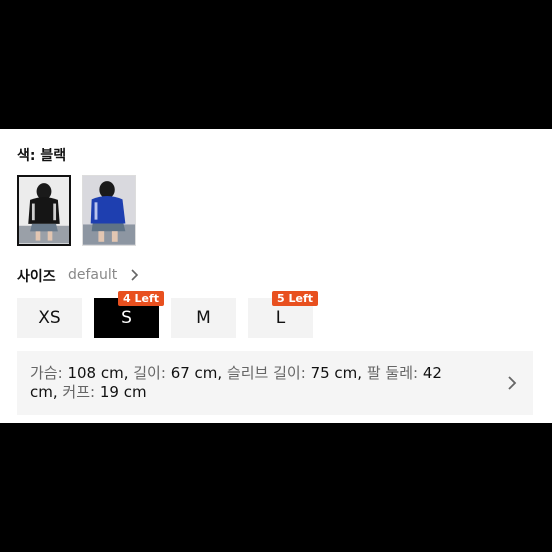  What do you see at coordinates (203, 318) in the screenshot?
I see `size-option-m: M` at bounding box center [203, 318].